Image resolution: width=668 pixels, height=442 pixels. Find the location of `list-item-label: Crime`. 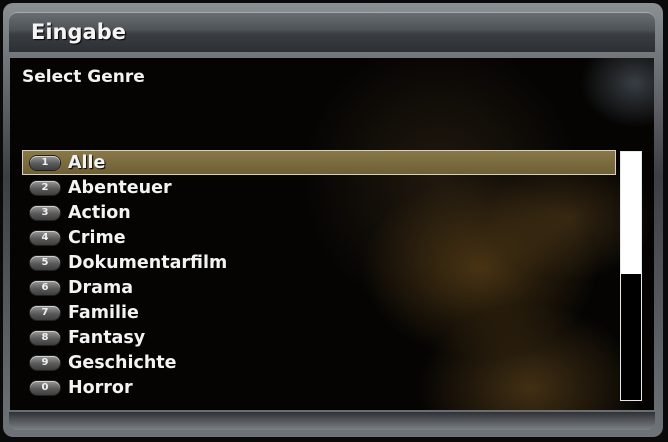

list-item-label: Crime is located at coordinates (97, 237).